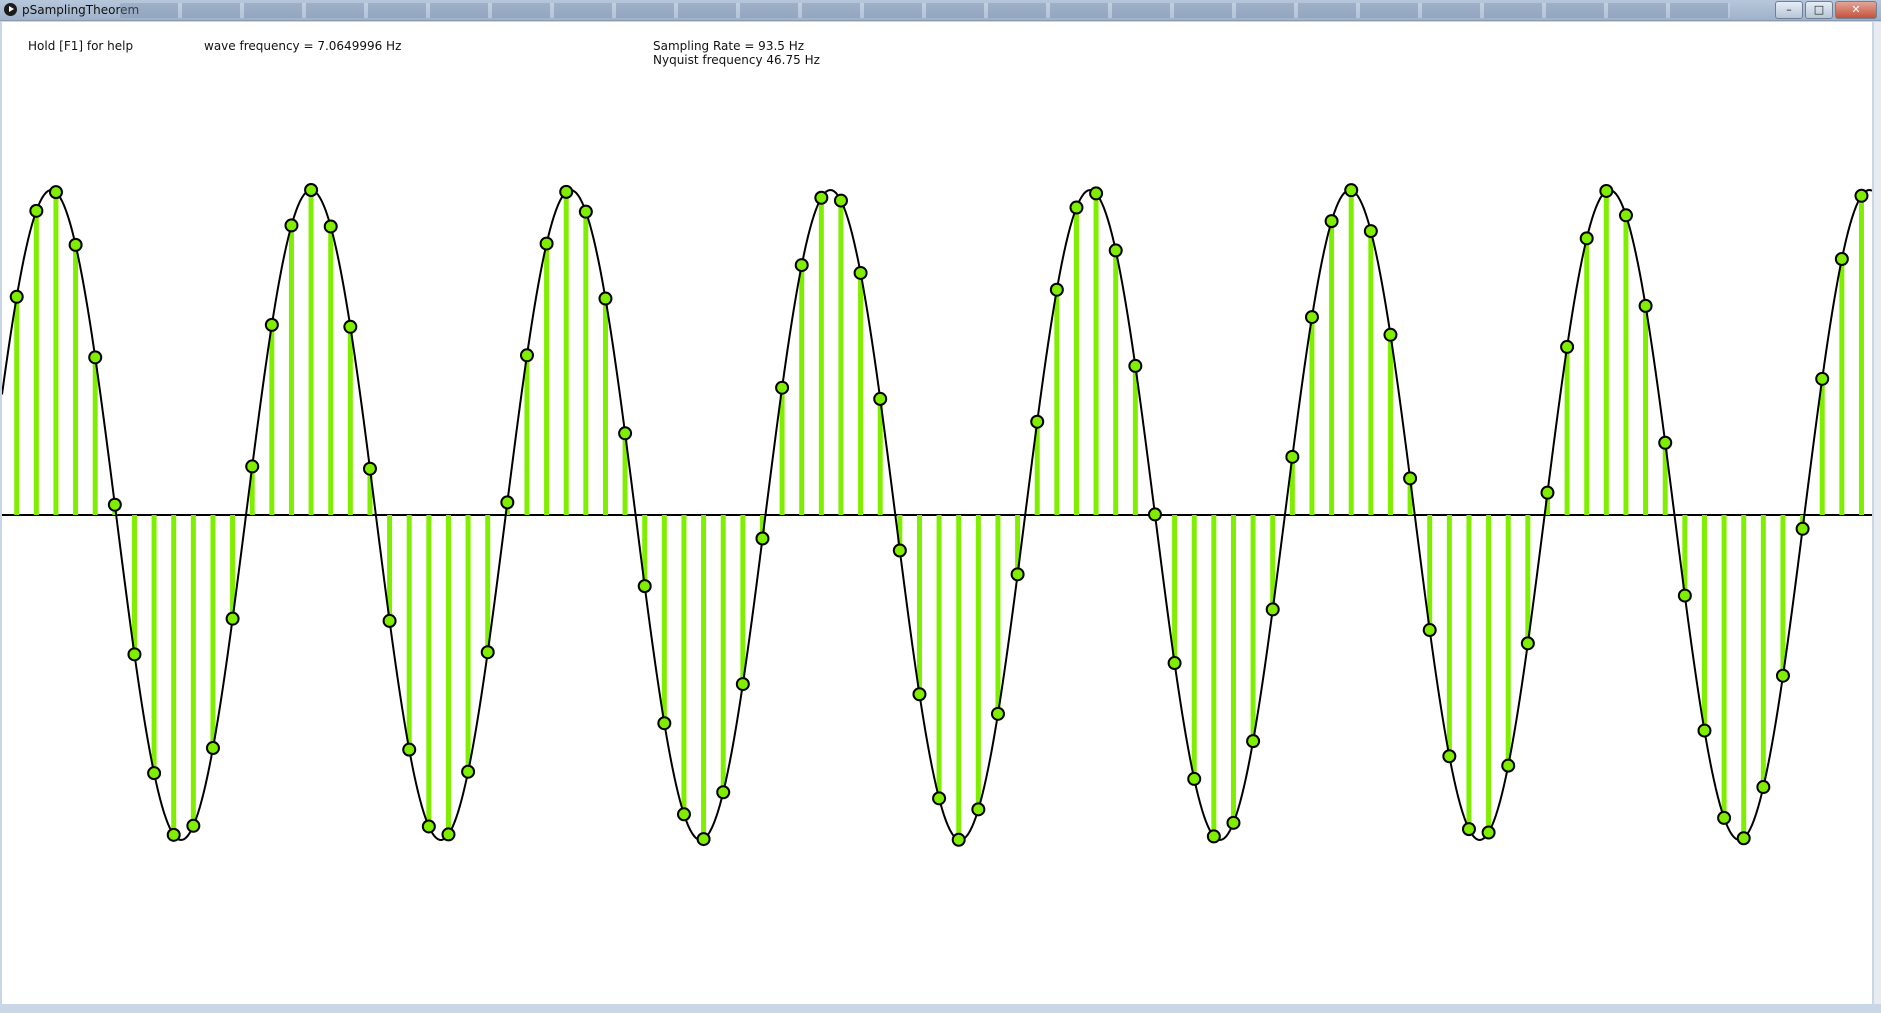  I want to click on window-controls: – □ ✕, so click(1825, 10).